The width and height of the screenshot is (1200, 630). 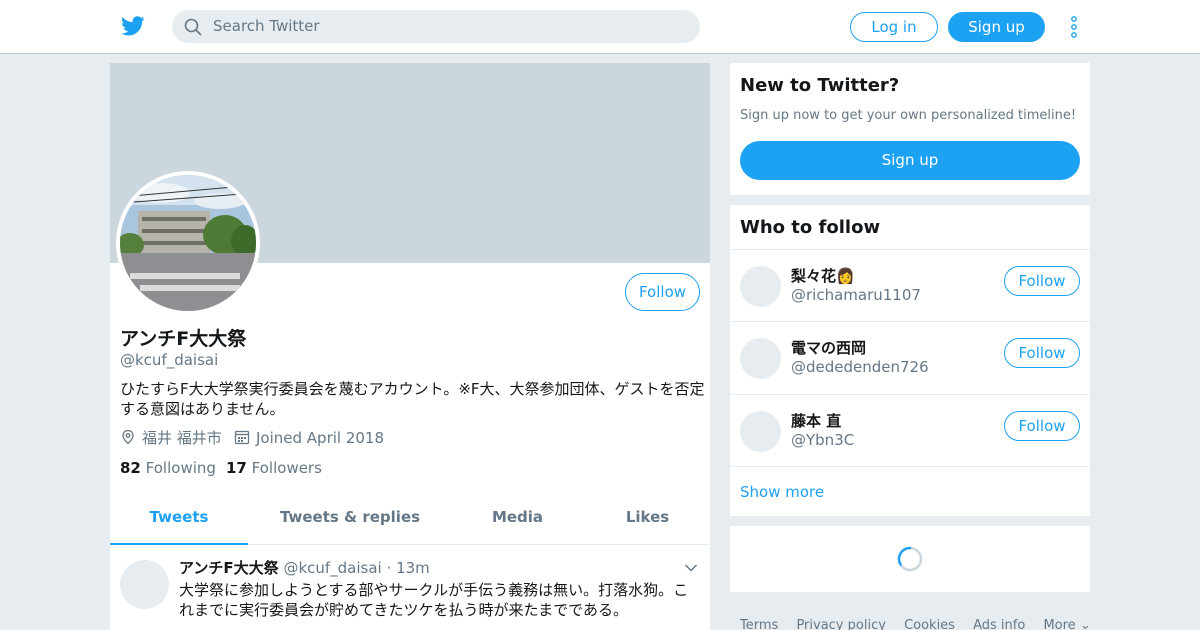 What do you see at coordinates (782, 492) in the screenshot?
I see `show-more-label: Show more` at bounding box center [782, 492].